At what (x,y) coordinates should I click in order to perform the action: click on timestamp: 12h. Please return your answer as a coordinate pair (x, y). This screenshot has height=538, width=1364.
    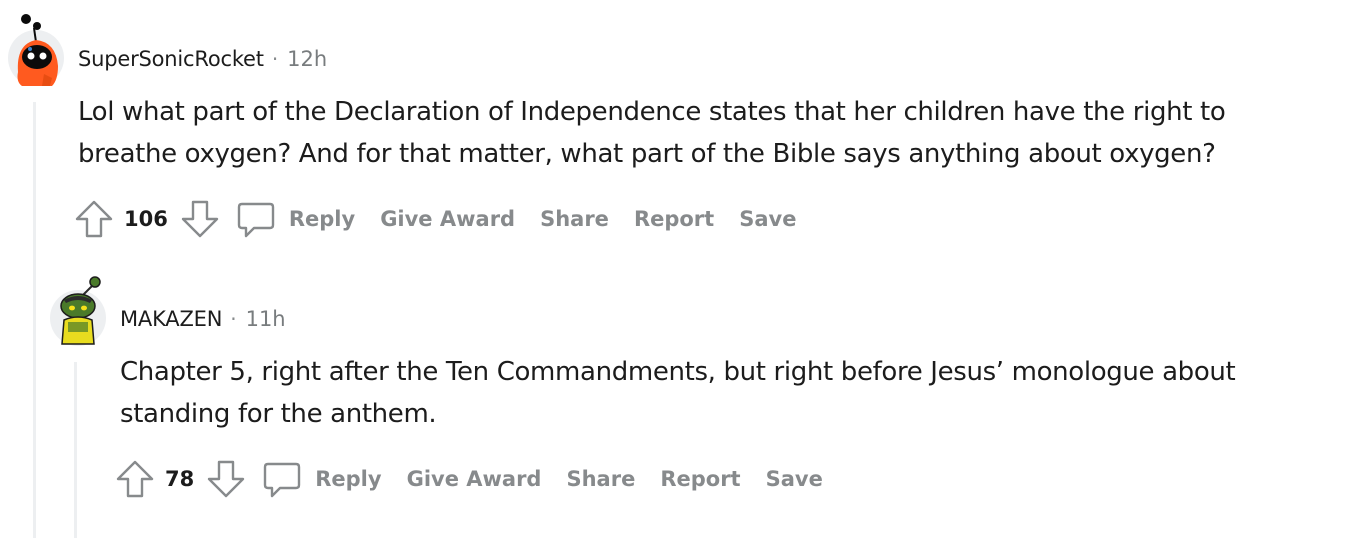
    Looking at the image, I should click on (307, 59).